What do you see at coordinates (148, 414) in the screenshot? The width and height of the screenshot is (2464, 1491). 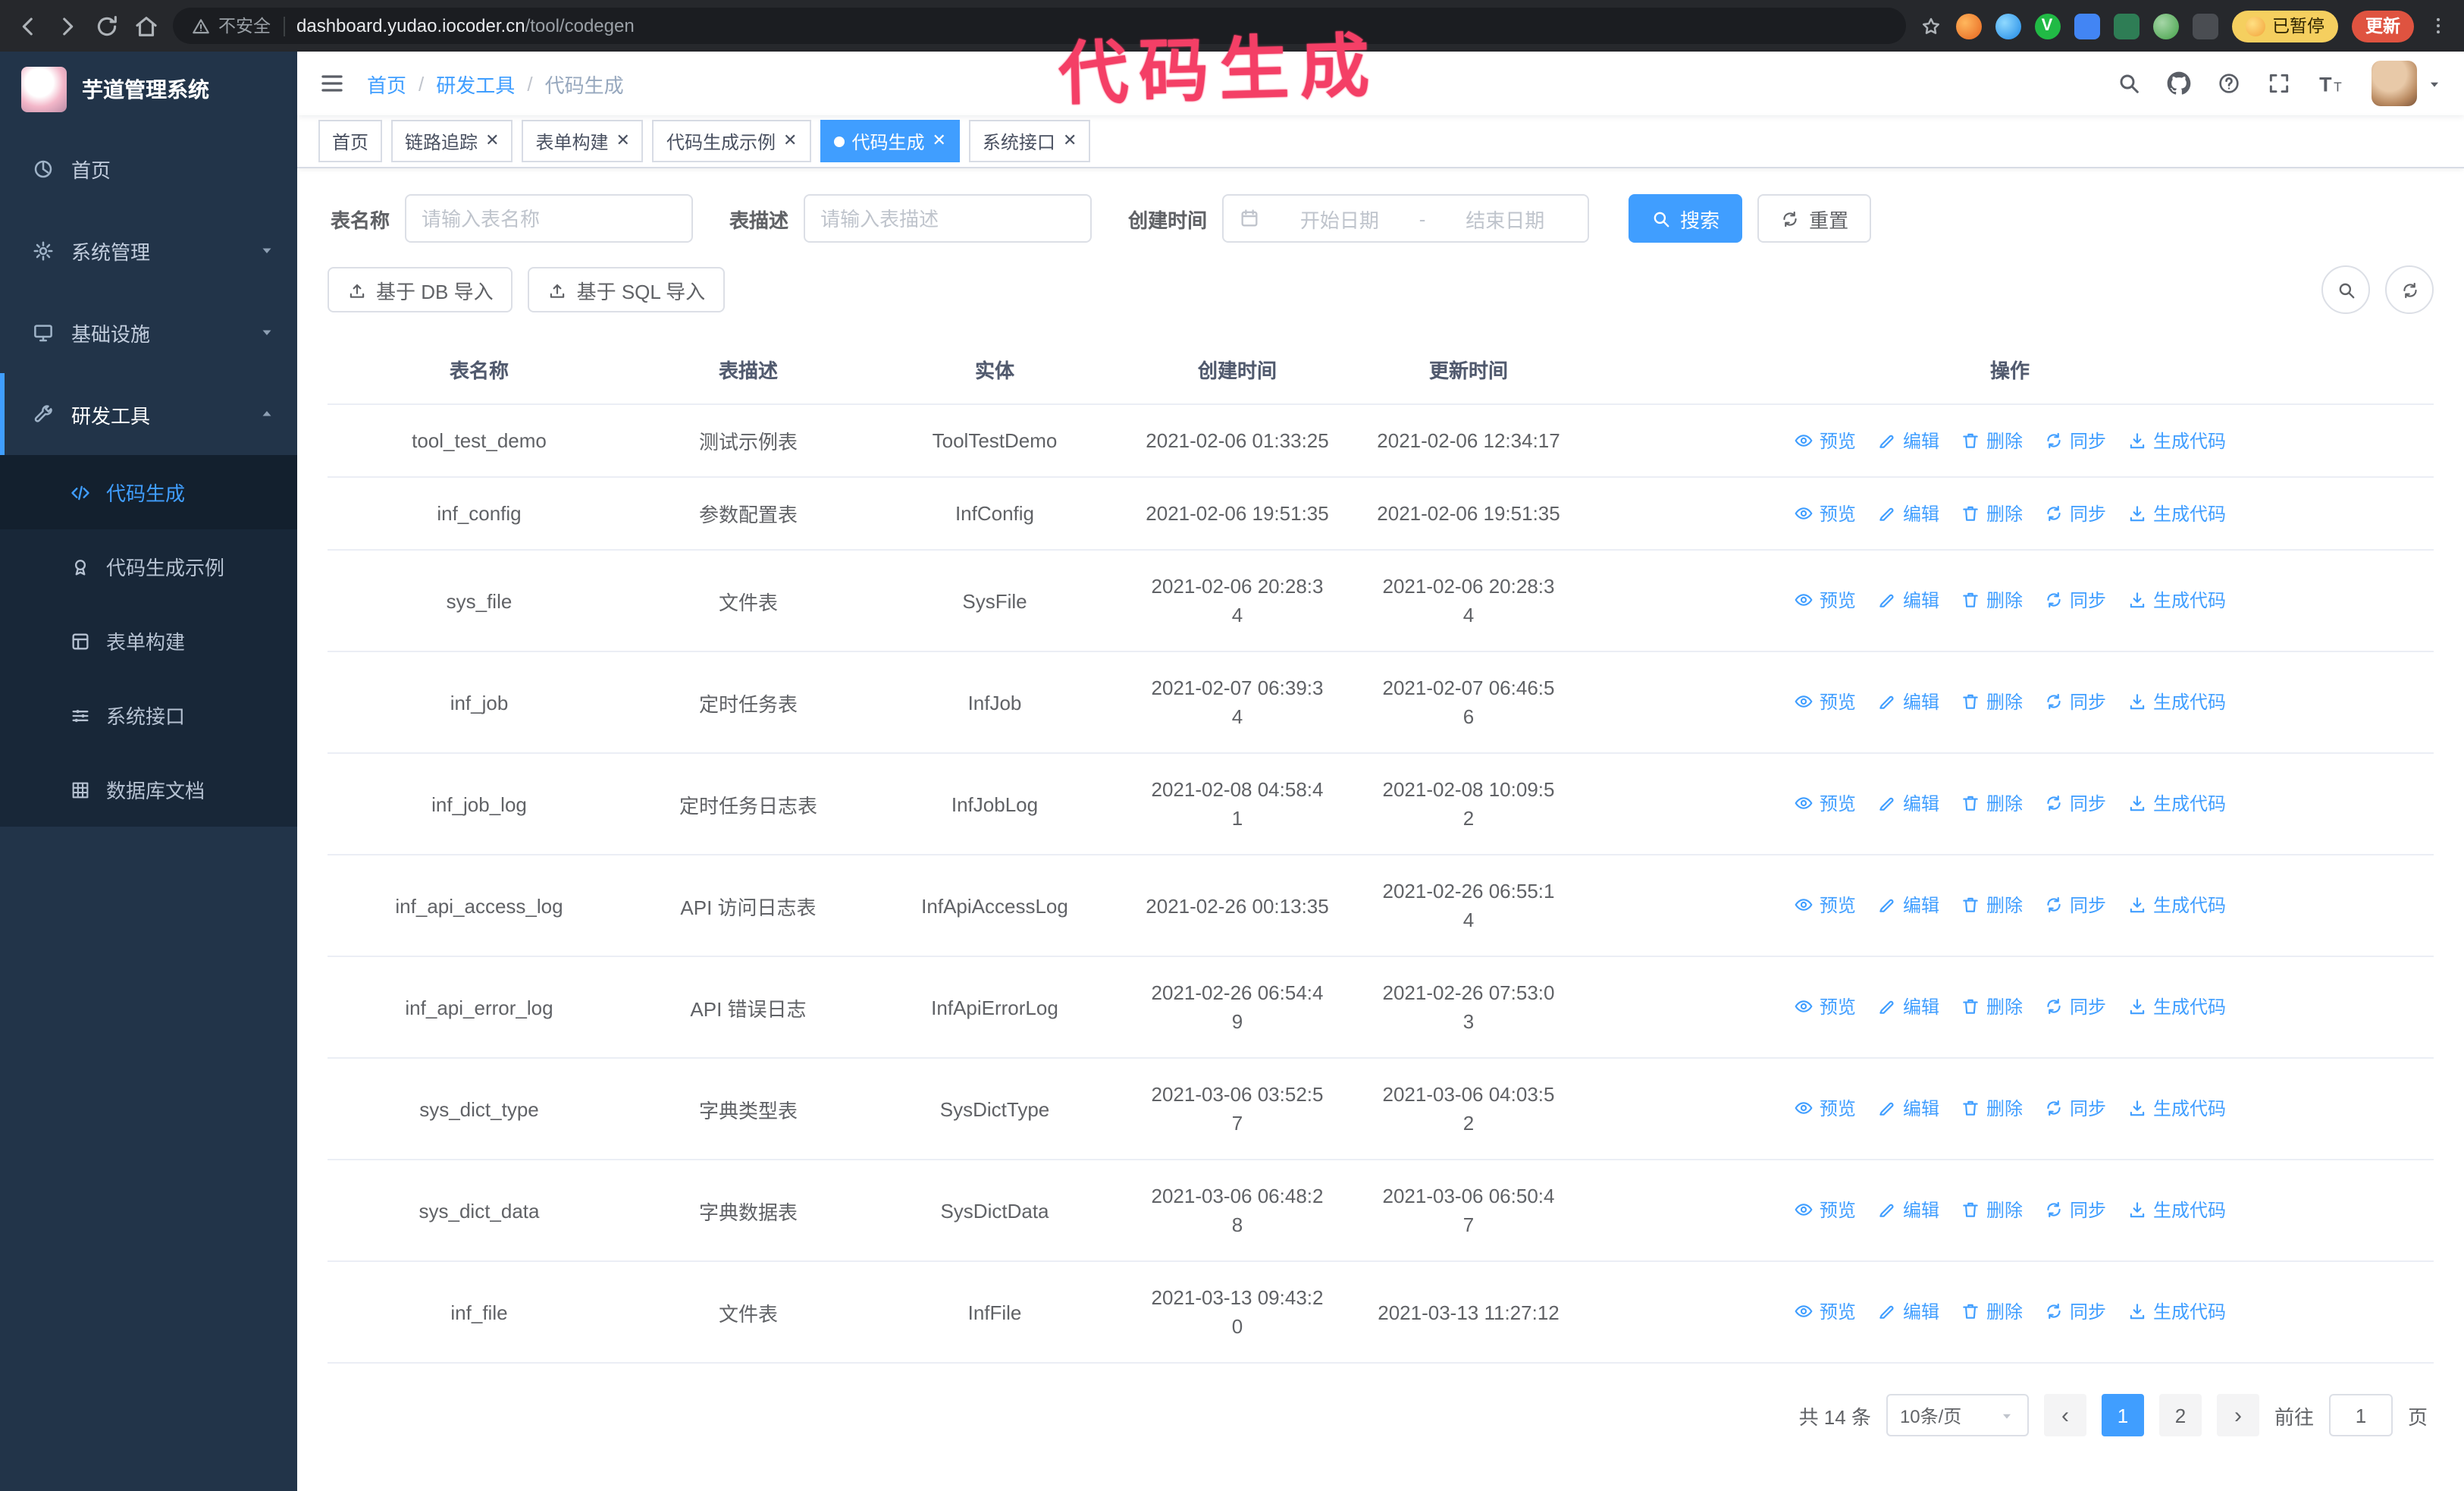 I see `sidebar-item-dev-tools: 研发工具` at bounding box center [148, 414].